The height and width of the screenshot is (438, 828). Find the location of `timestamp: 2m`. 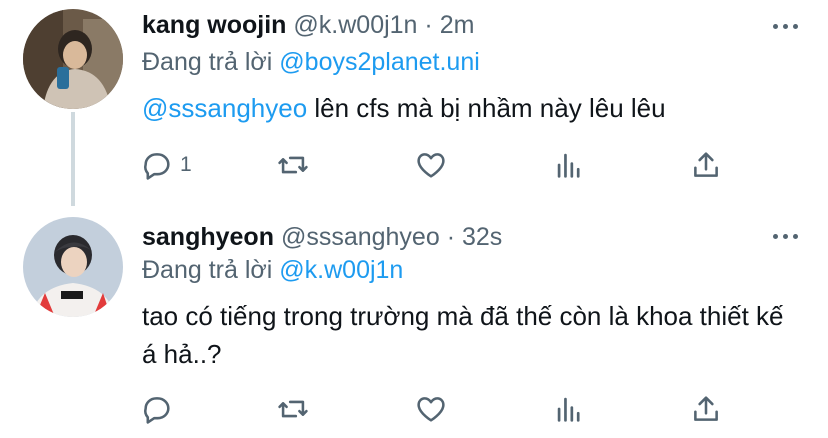

timestamp: 2m is located at coordinates (457, 25).